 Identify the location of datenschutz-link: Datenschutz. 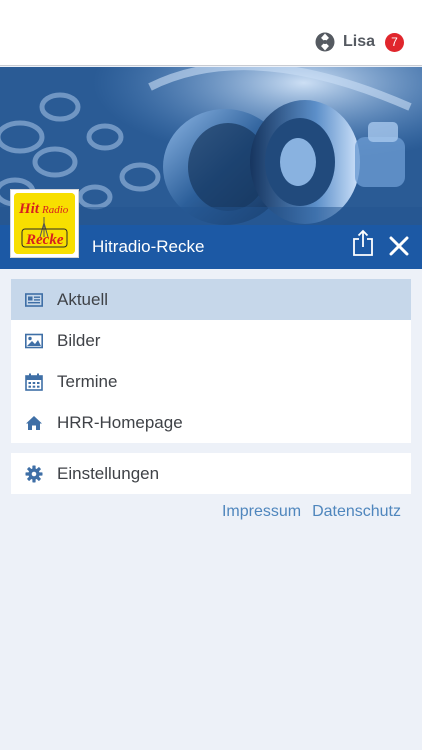
(356, 512).